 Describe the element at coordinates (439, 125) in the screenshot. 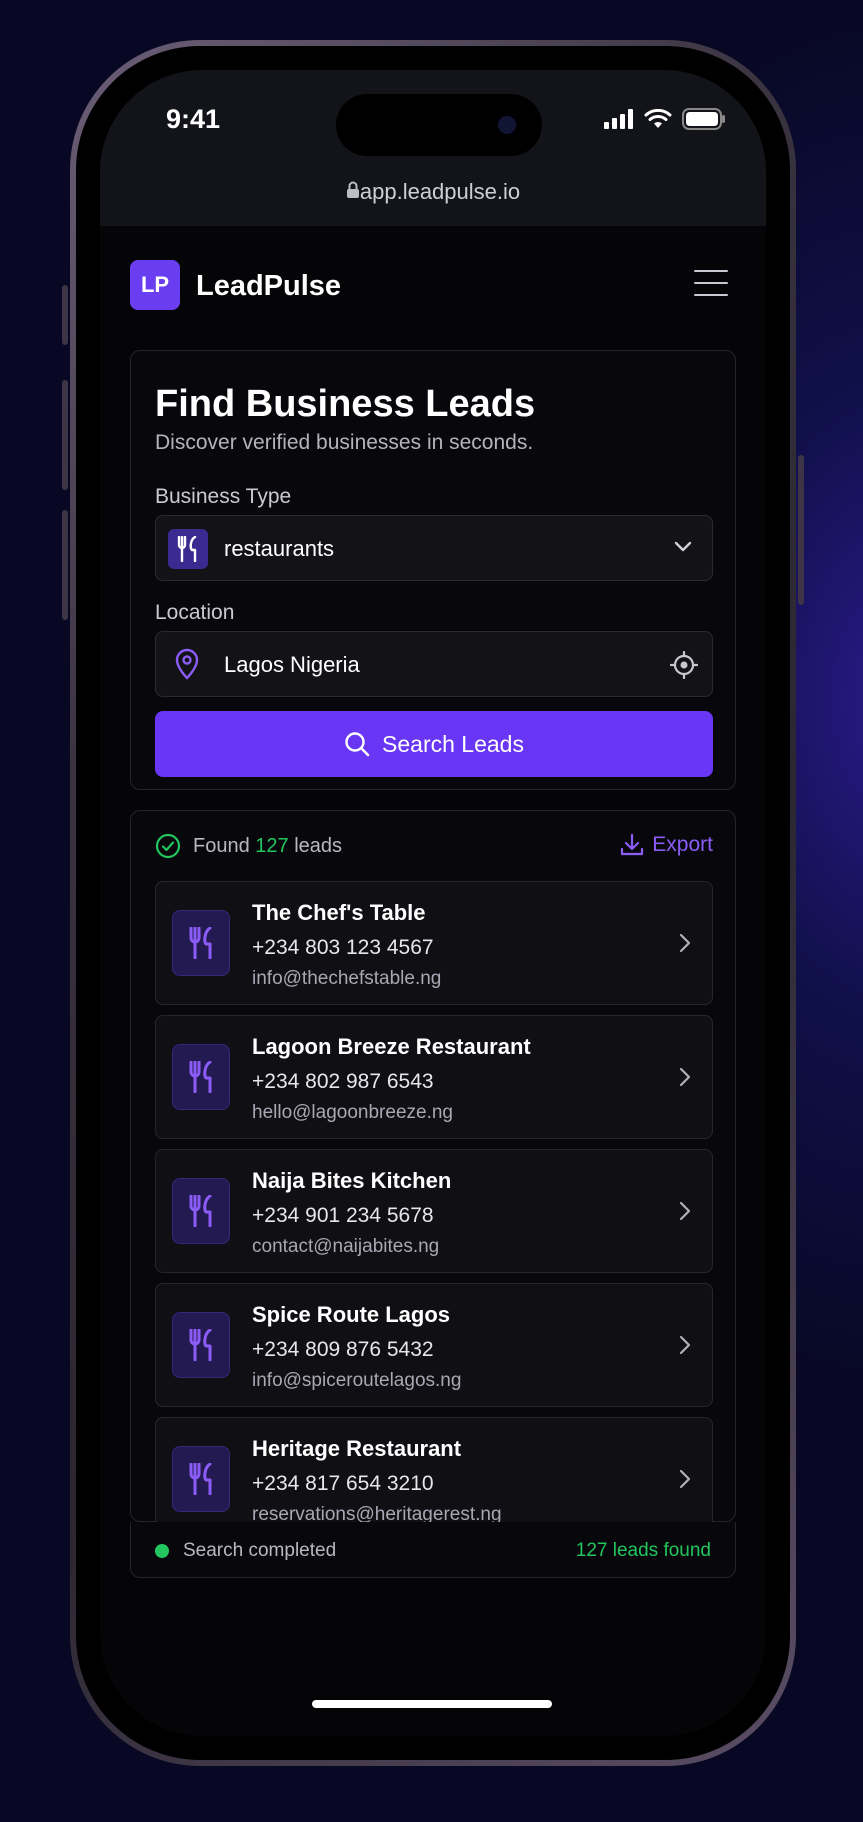

I see `dynamic-island` at that location.